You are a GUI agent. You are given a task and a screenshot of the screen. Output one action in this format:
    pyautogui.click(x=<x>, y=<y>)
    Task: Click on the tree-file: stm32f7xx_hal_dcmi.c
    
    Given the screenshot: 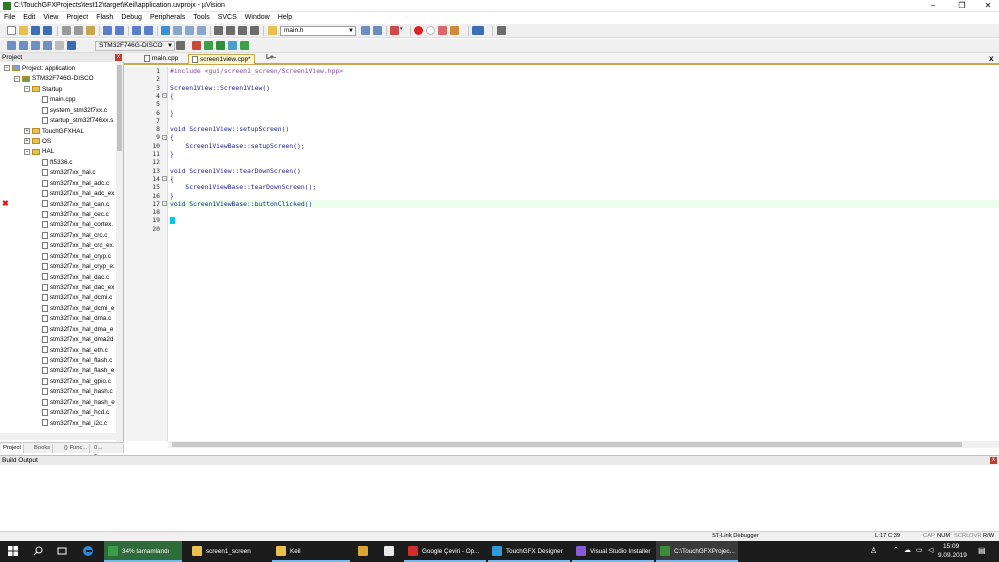 What is the action you would take?
    pyautogui.click(x=77, y=298)
    